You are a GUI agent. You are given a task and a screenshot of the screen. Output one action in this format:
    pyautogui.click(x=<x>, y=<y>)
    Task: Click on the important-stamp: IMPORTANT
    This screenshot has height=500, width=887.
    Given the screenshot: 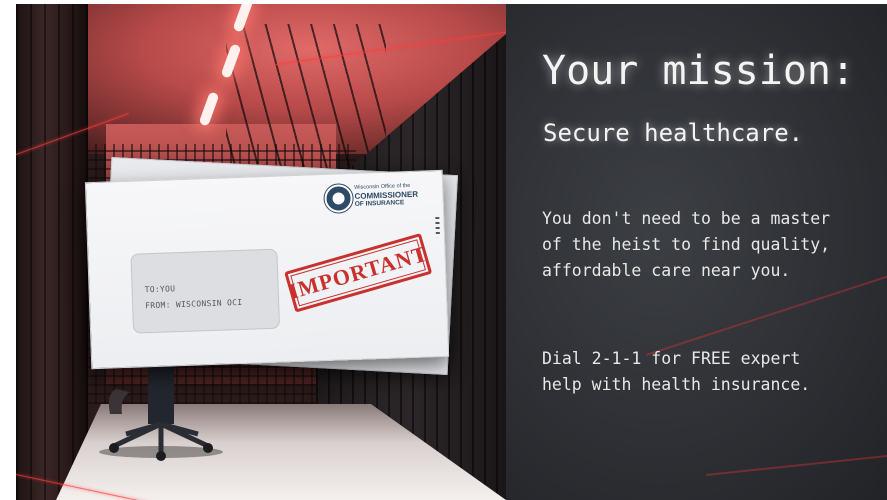 What is the action you would take?
    pyautogui.click(x=358, y=273)
    